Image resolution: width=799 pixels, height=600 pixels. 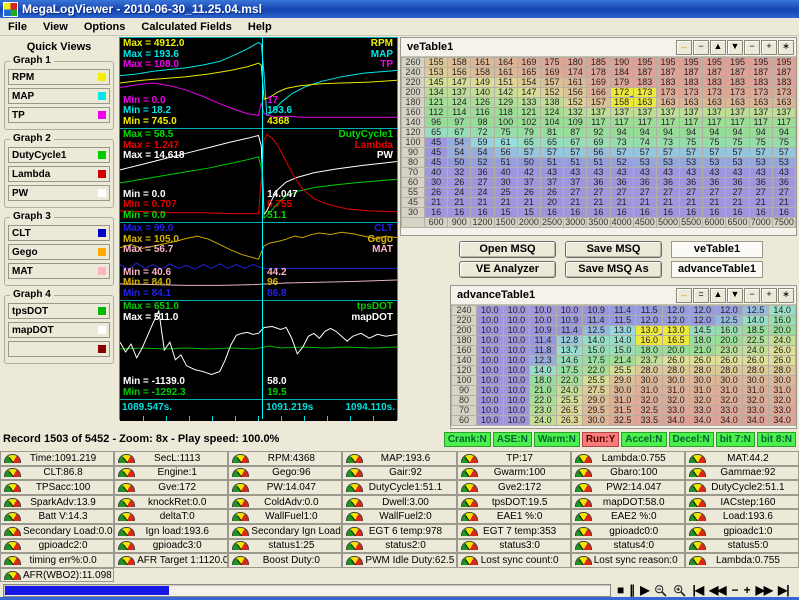 I want to click on table-cell: 21, so click(x=575, y=202).